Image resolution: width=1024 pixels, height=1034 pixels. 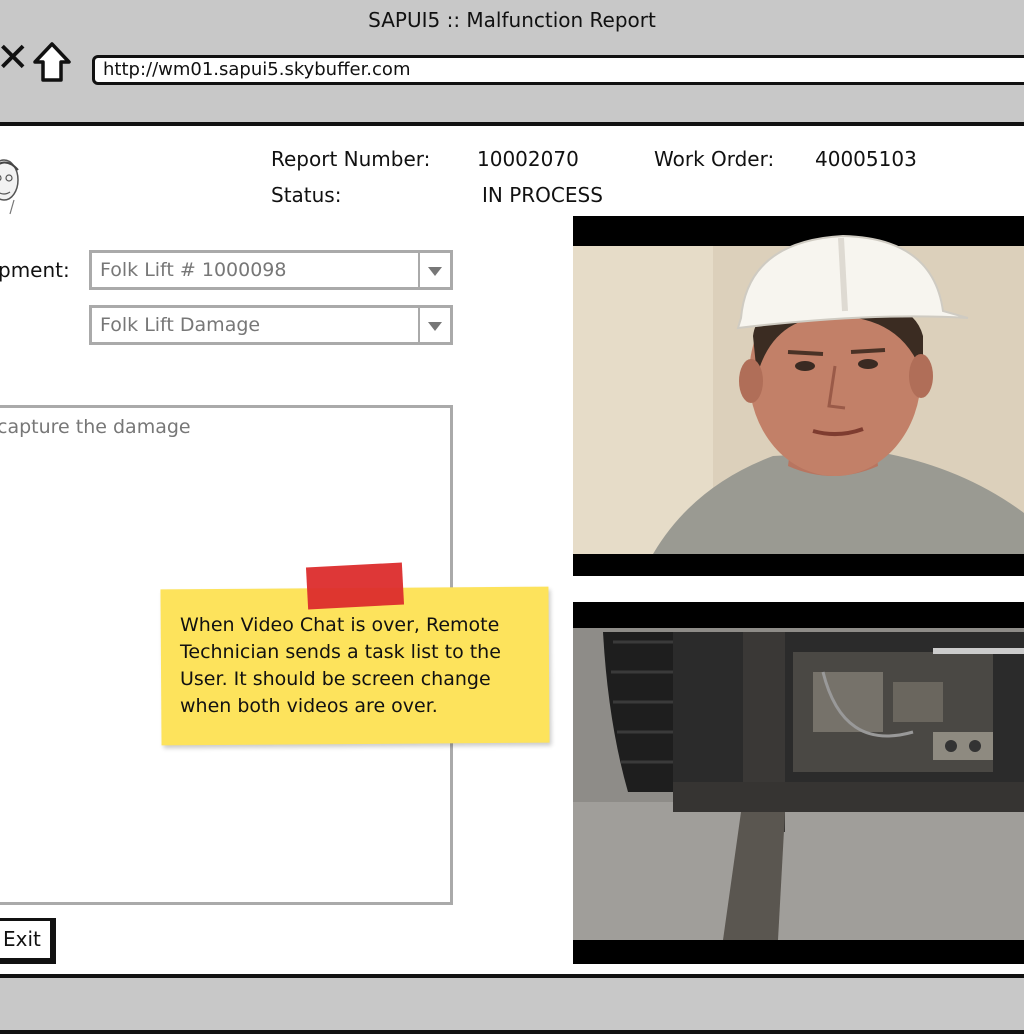 I want to click on address-bar: http://wm01.sapui5.skybuffer.com, so click(x=558, y=70).